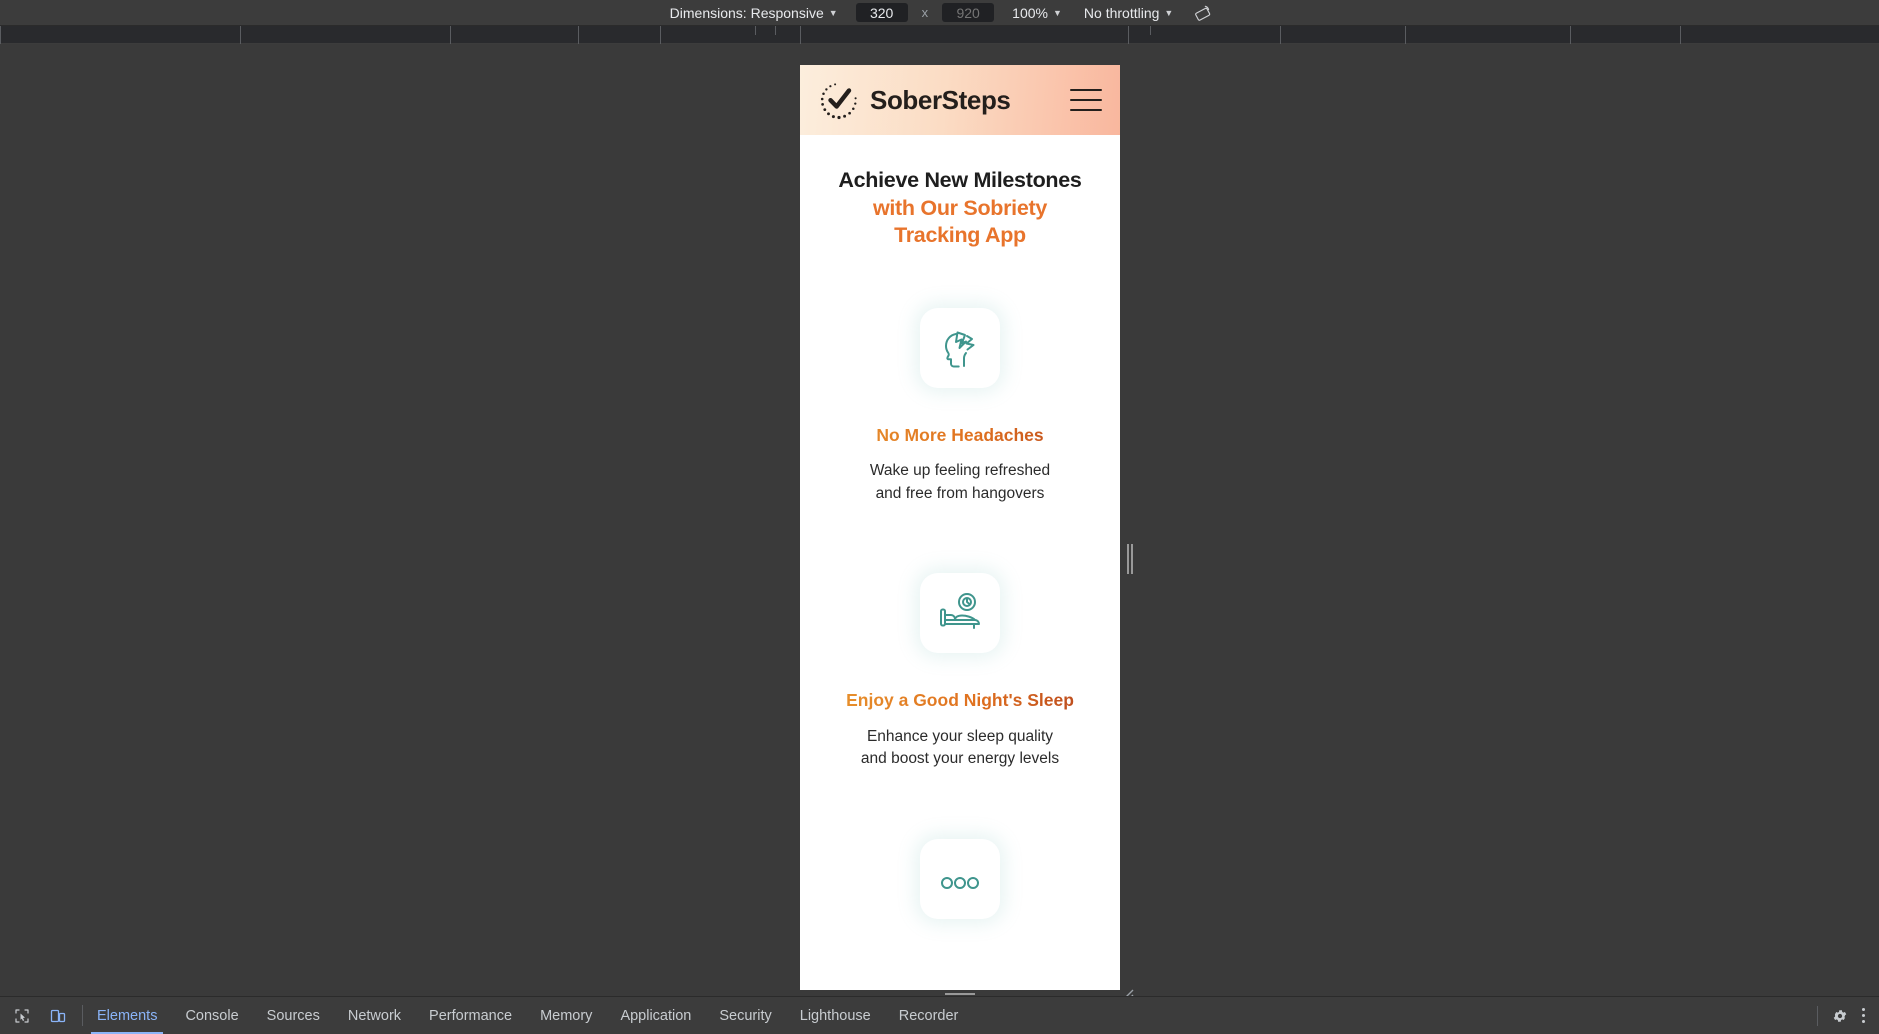 This screenshot has width=1879, height=1034. I want to click on tab-label: Lighthouse, so click(835, 1015).